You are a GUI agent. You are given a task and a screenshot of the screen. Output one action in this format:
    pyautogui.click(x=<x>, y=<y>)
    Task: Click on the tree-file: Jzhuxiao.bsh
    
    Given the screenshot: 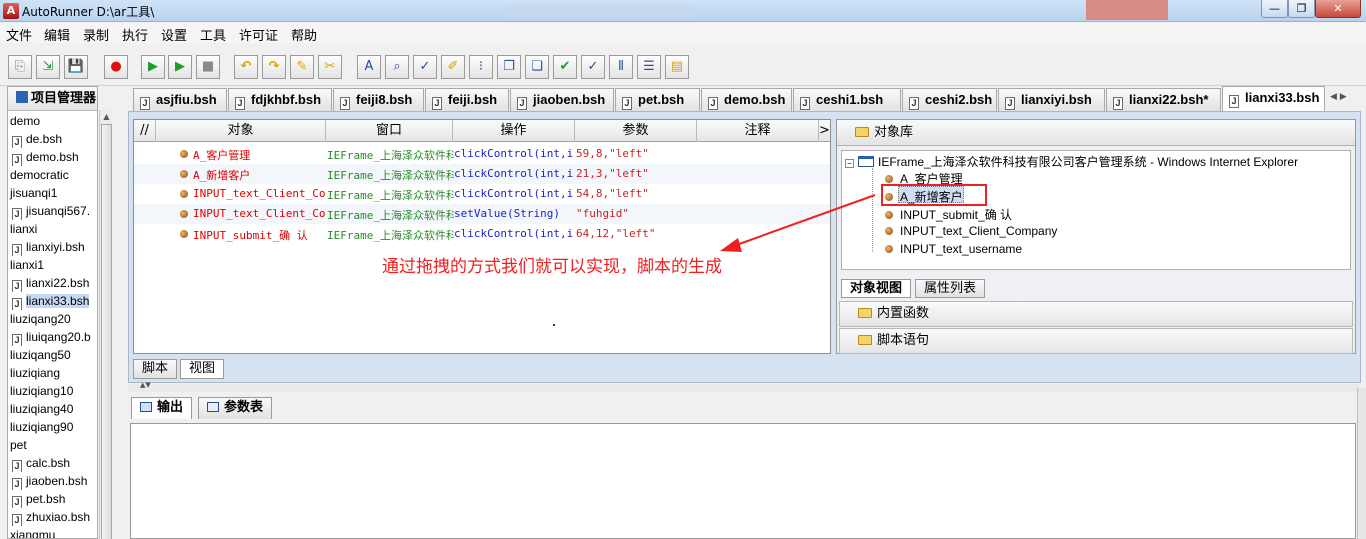 What is the action you would take?
    pyautogui.click(x=53, y=517)
    